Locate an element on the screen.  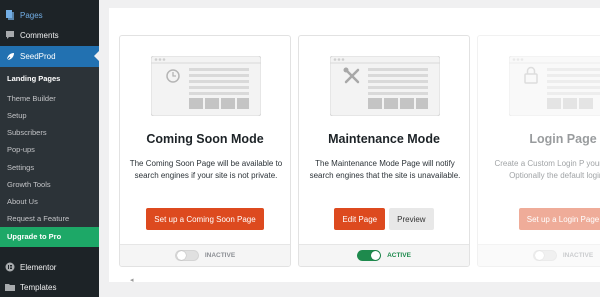
submenu-subscribers: Subscribers is located at coordinates (27, 132).